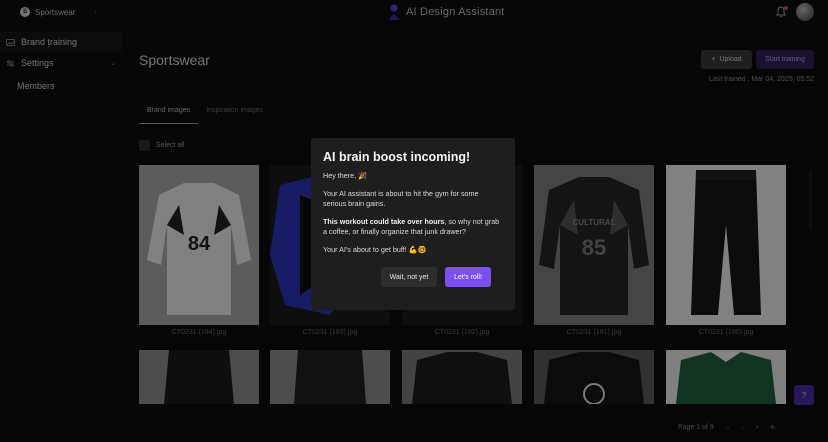 This screenshot has width=828, height=442. What do you see at coordinates (345, 175) in the screenshot?
I see `modal-greeting: Hey there, 🎉` at bounding box center [345, 175].